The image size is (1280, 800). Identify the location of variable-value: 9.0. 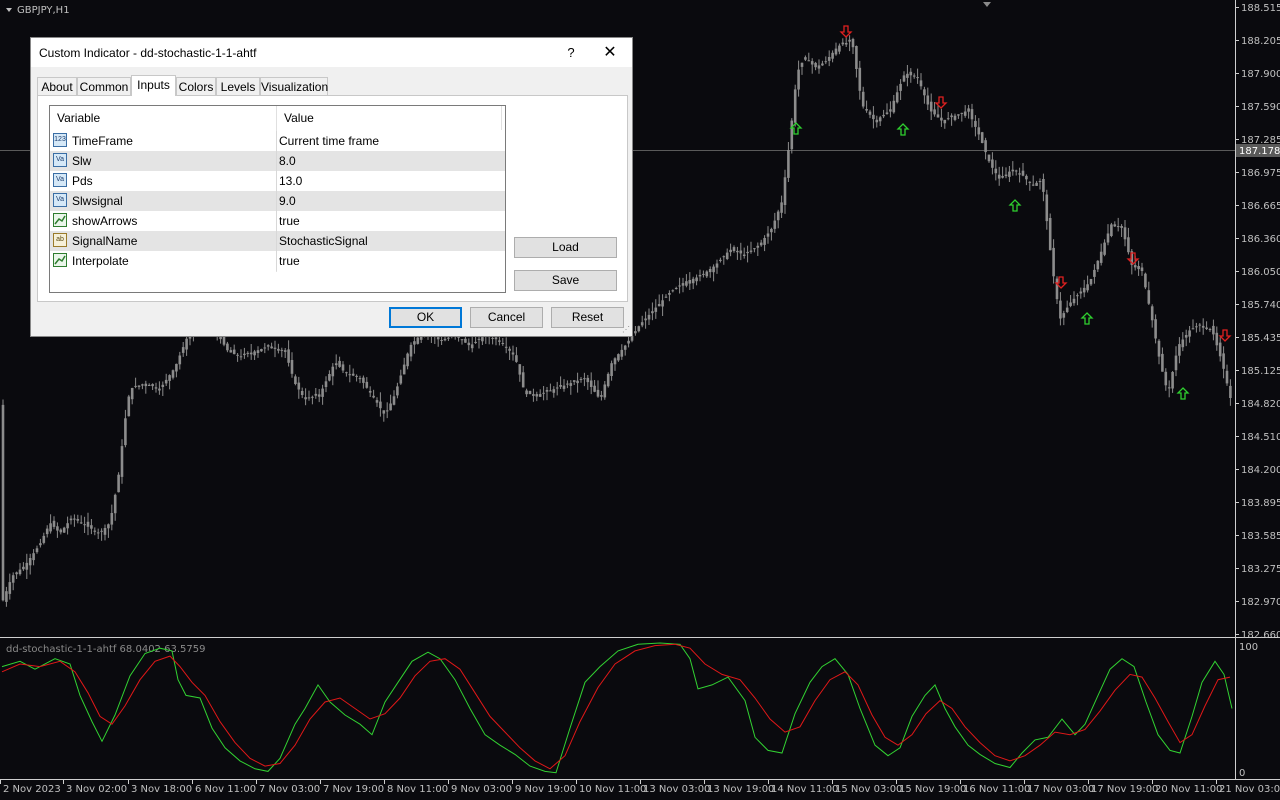
(287, 201).